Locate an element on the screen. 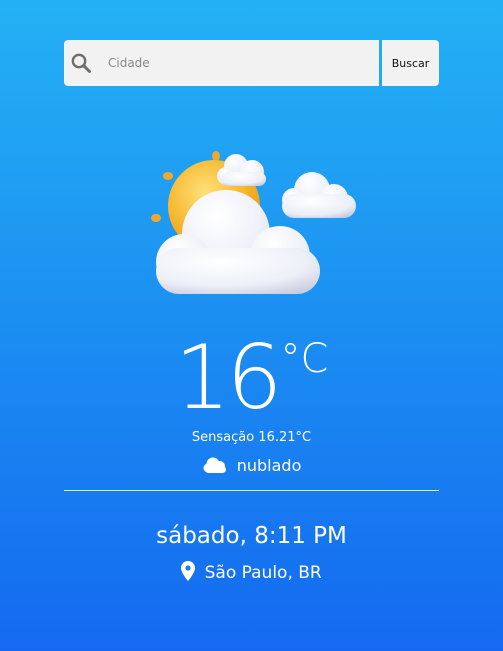  weather-condition: nublado is located at coordinates (251, 466).